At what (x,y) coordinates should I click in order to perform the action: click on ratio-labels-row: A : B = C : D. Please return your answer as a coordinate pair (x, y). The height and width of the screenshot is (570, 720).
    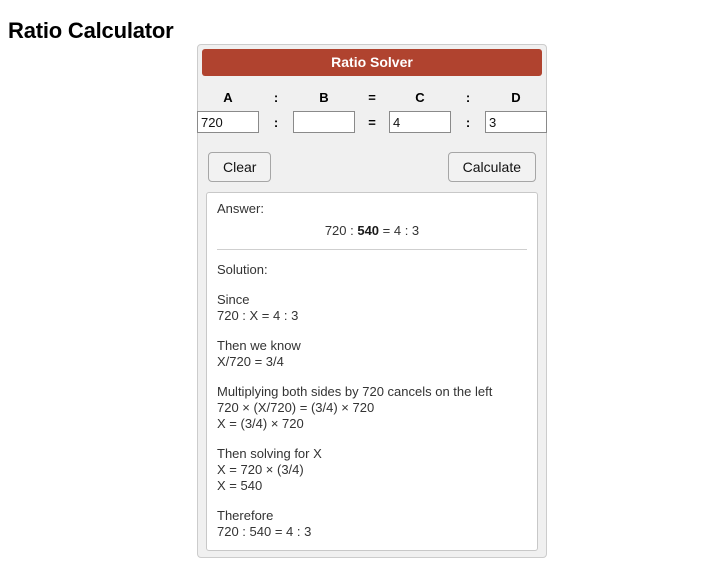
    Looking at the image, I should click on (372, 97).